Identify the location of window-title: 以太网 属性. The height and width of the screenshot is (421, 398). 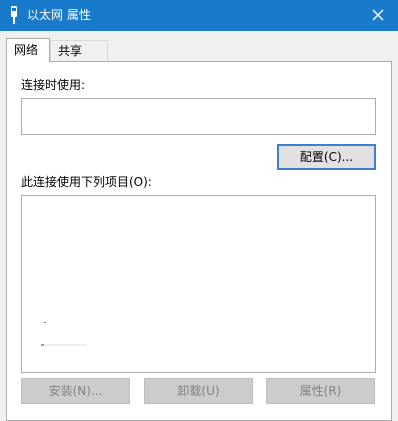
(59, 15).